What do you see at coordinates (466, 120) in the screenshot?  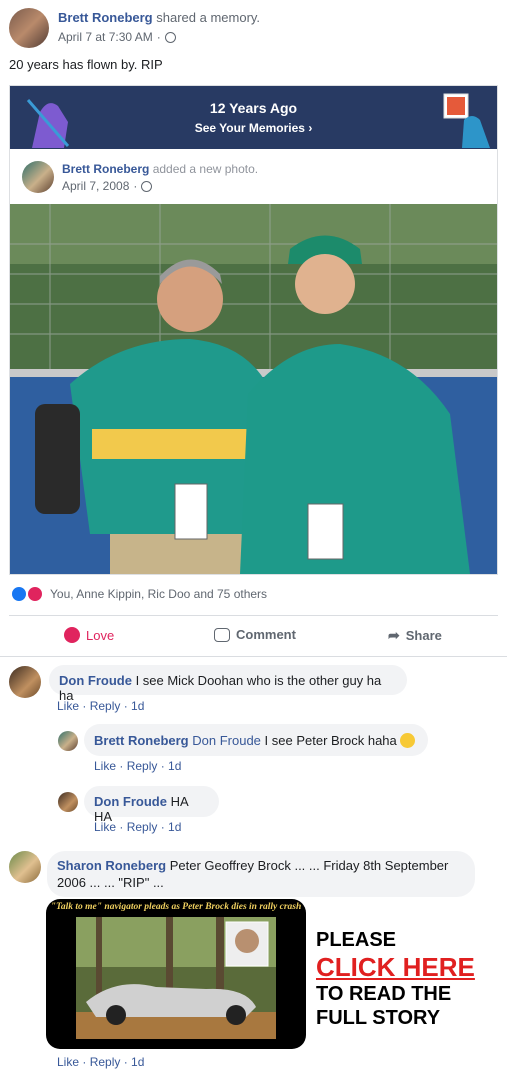 I see `photo-hand-icon` at bounding box center [466, 120].